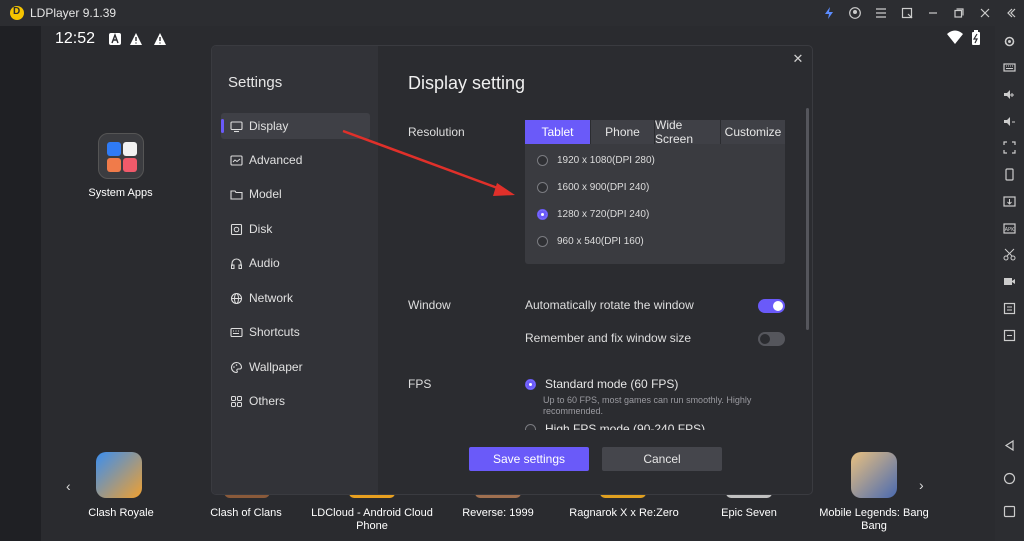 Image resolution: width=1024 pixels, height=541 pixels. What do you see at coordinates (985, 13) in the screenshot?
I see `close-icon` at bounding box center [985, 13].